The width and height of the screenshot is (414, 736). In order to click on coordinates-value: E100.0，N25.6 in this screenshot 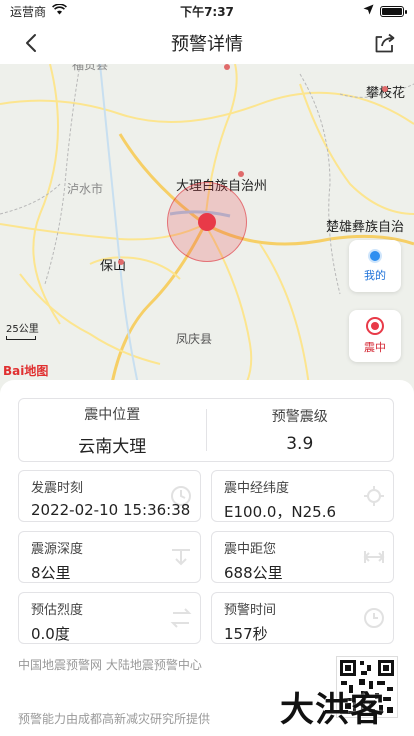, I will do `click(280, 512)`.